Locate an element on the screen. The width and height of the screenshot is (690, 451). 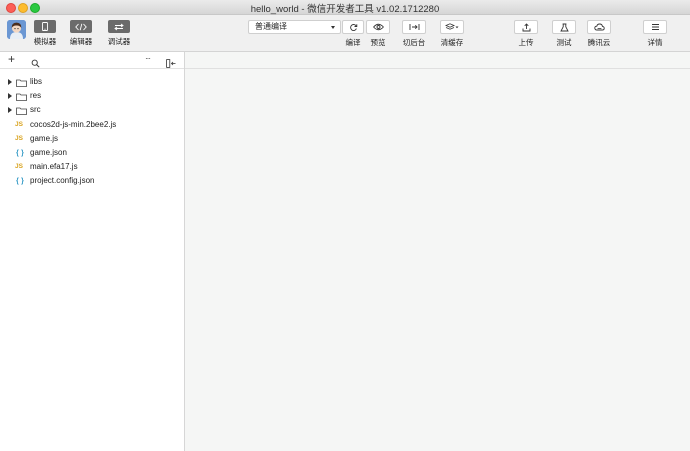
background-label: 切后台 is located at coordinates (414, 42).